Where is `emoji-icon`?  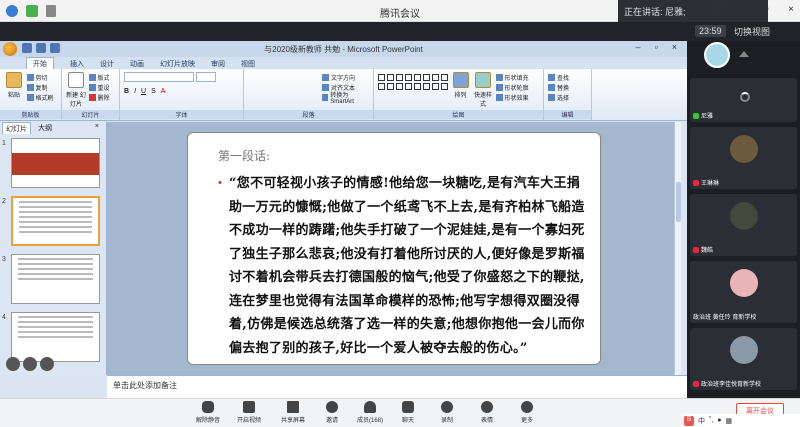
emoji-icon is located at coordinates (487, 407).